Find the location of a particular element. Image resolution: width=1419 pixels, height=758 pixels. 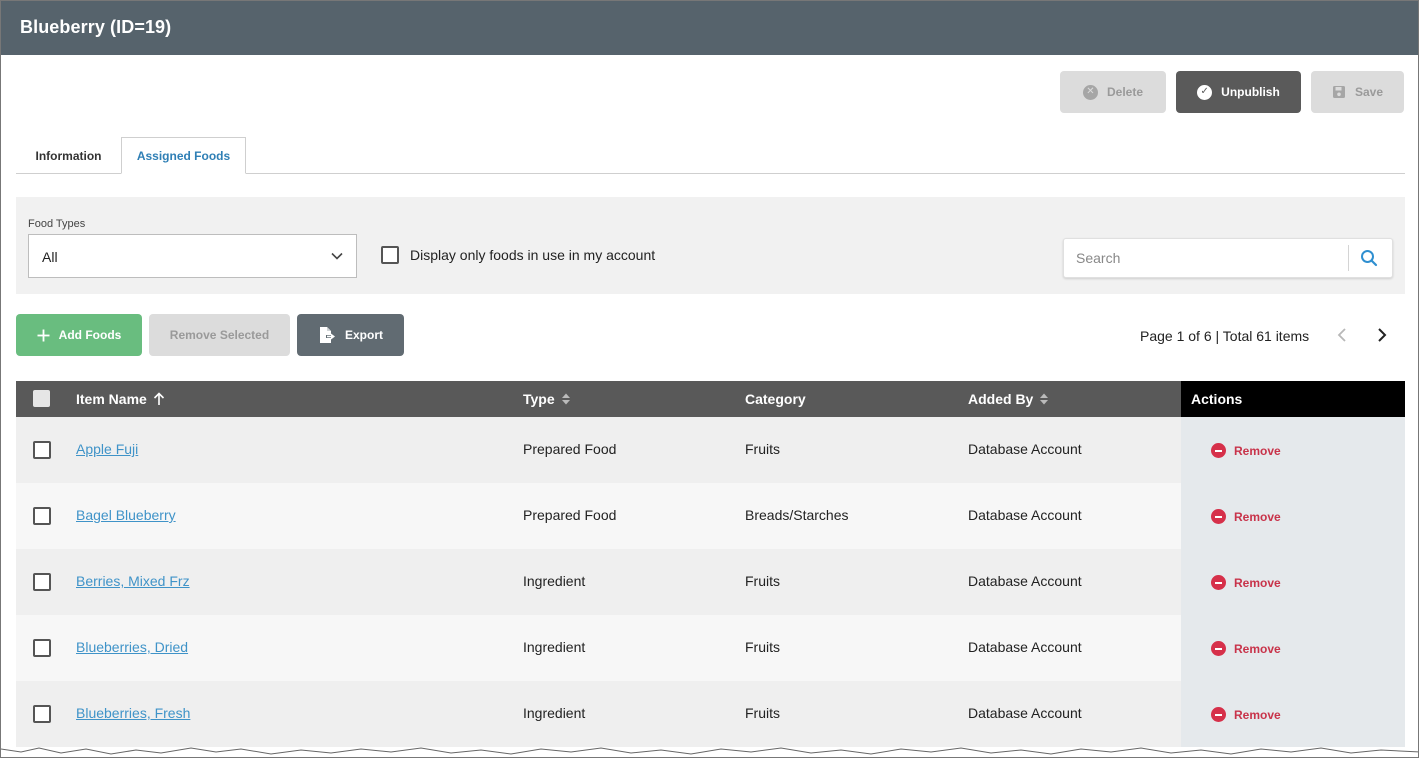

food-types-label: Food Types is located at coordinates (57, 224).